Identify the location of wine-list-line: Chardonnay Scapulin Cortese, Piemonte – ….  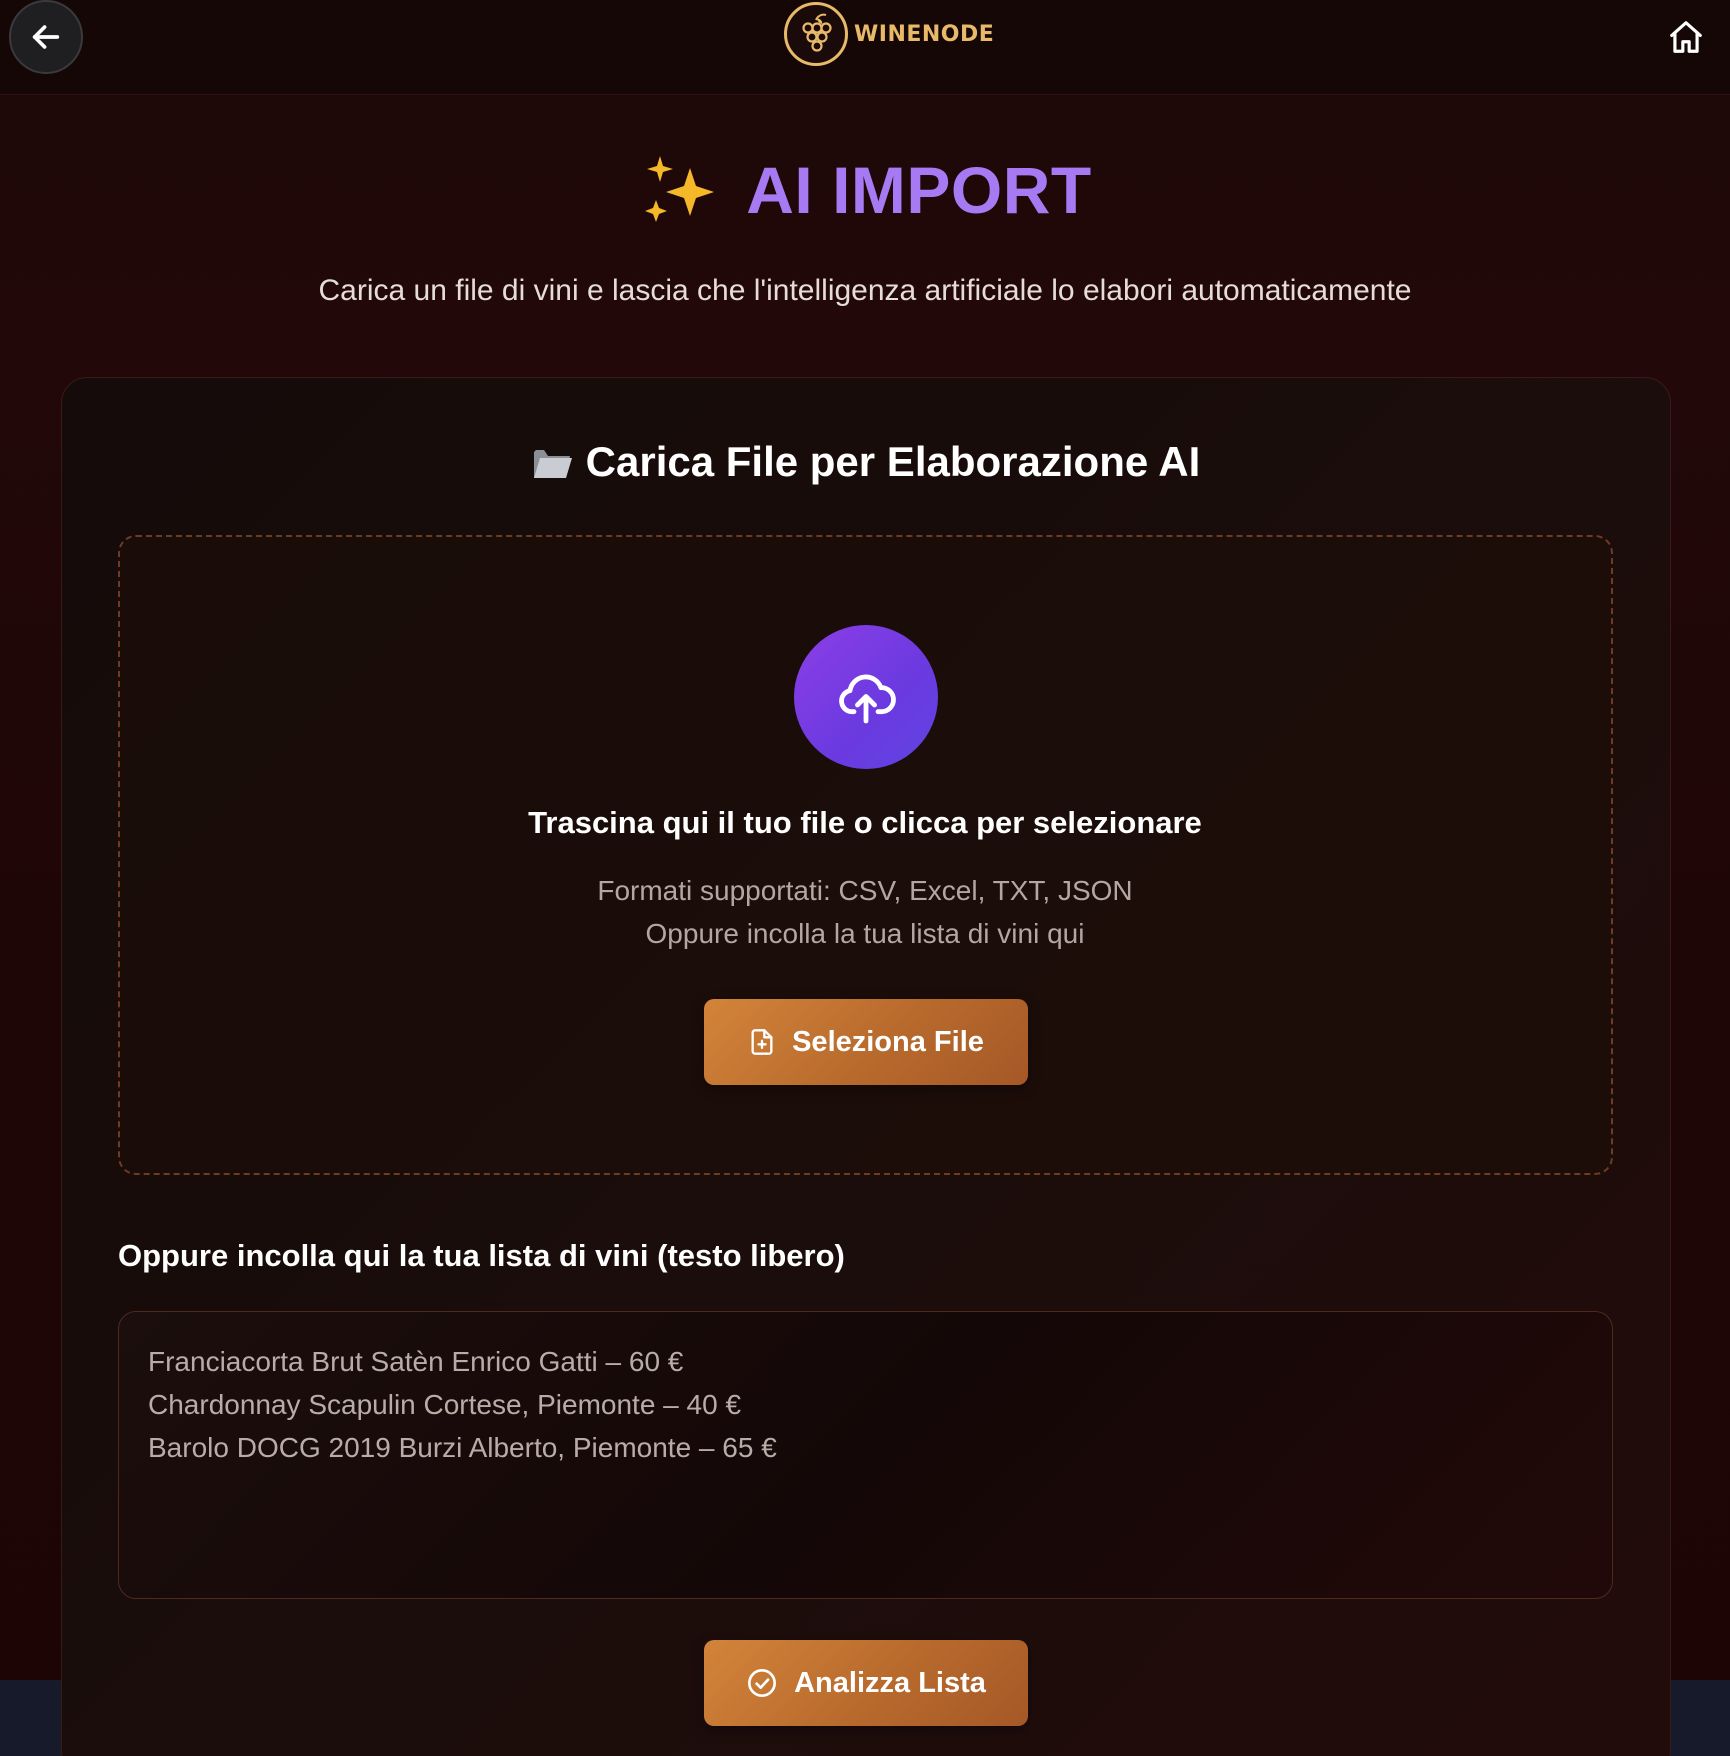
(445, 1404).